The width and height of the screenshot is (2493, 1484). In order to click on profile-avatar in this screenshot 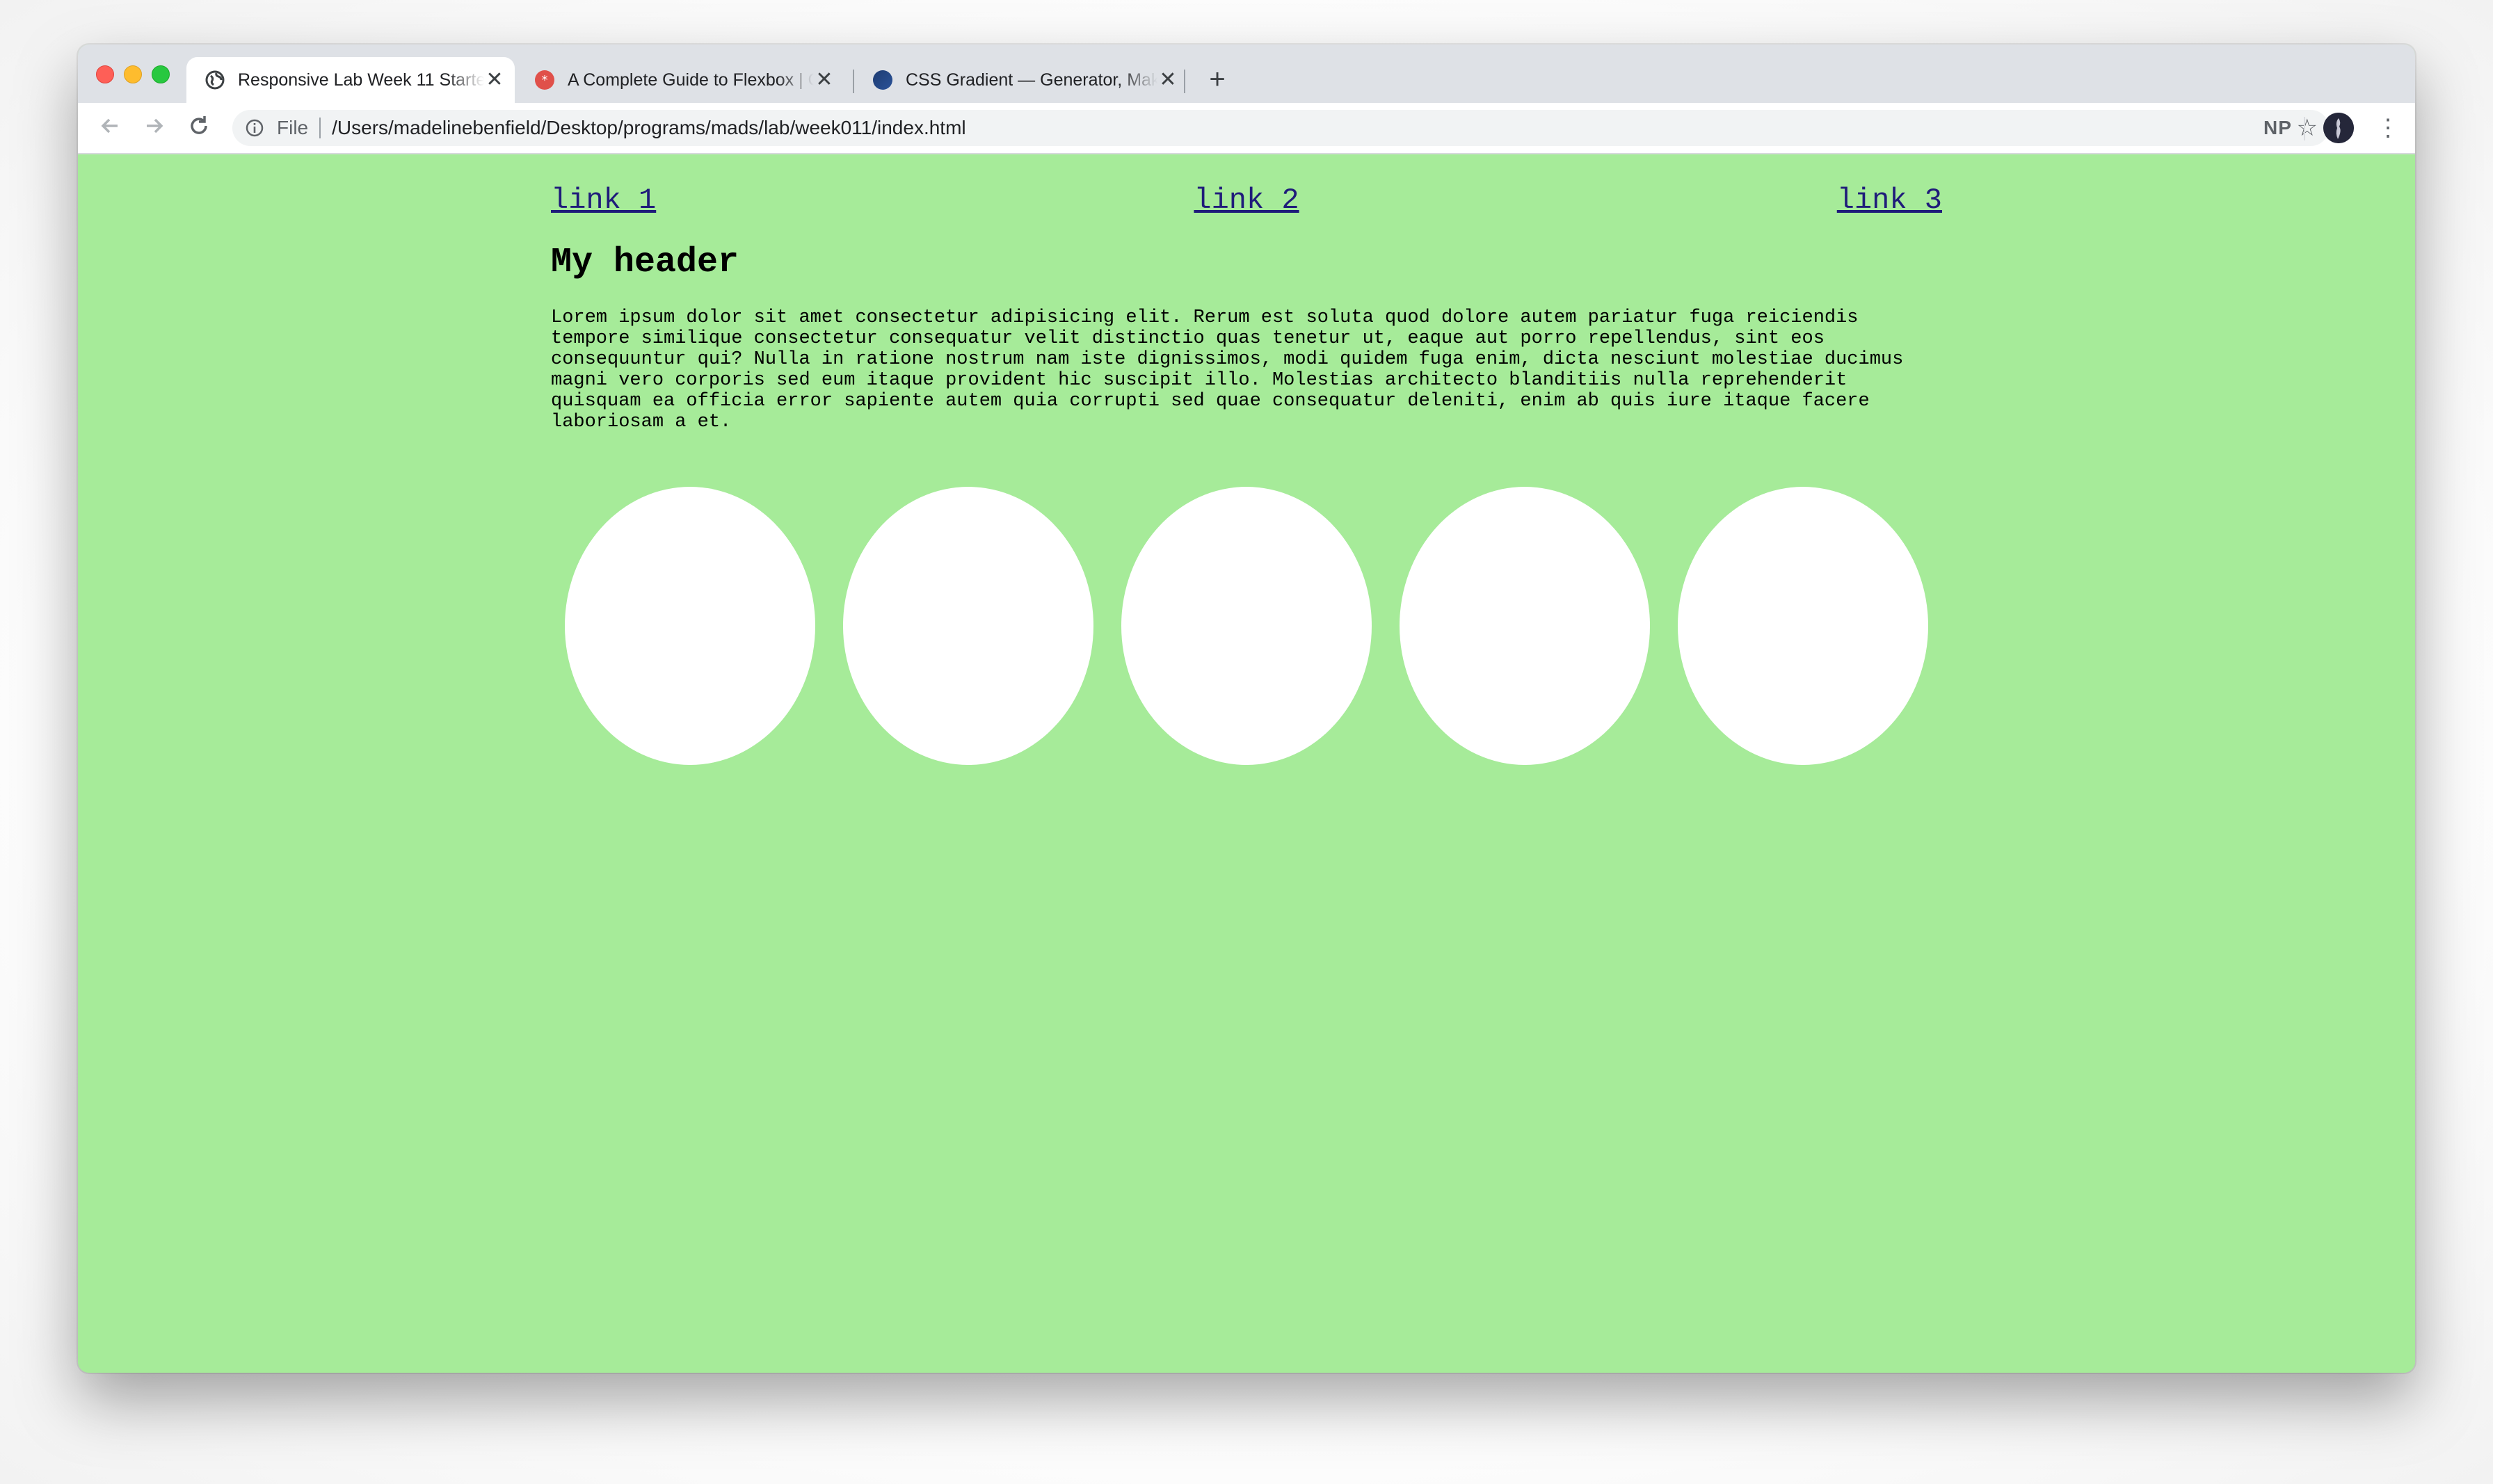, I will do `click(2338, 128)`.